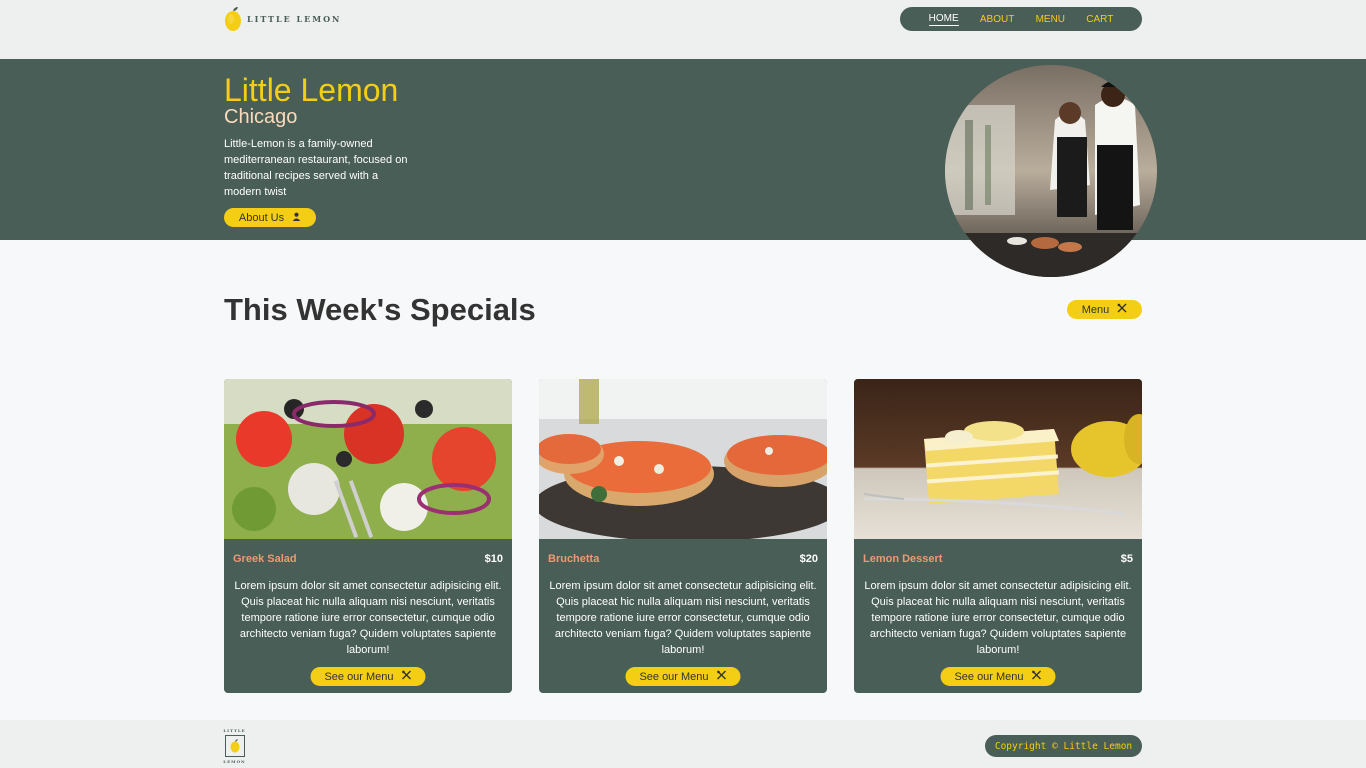 The width and height of the screenshot is (1366, 768). I want to click on specials-title: This Week's Specials, so click(380, 309).